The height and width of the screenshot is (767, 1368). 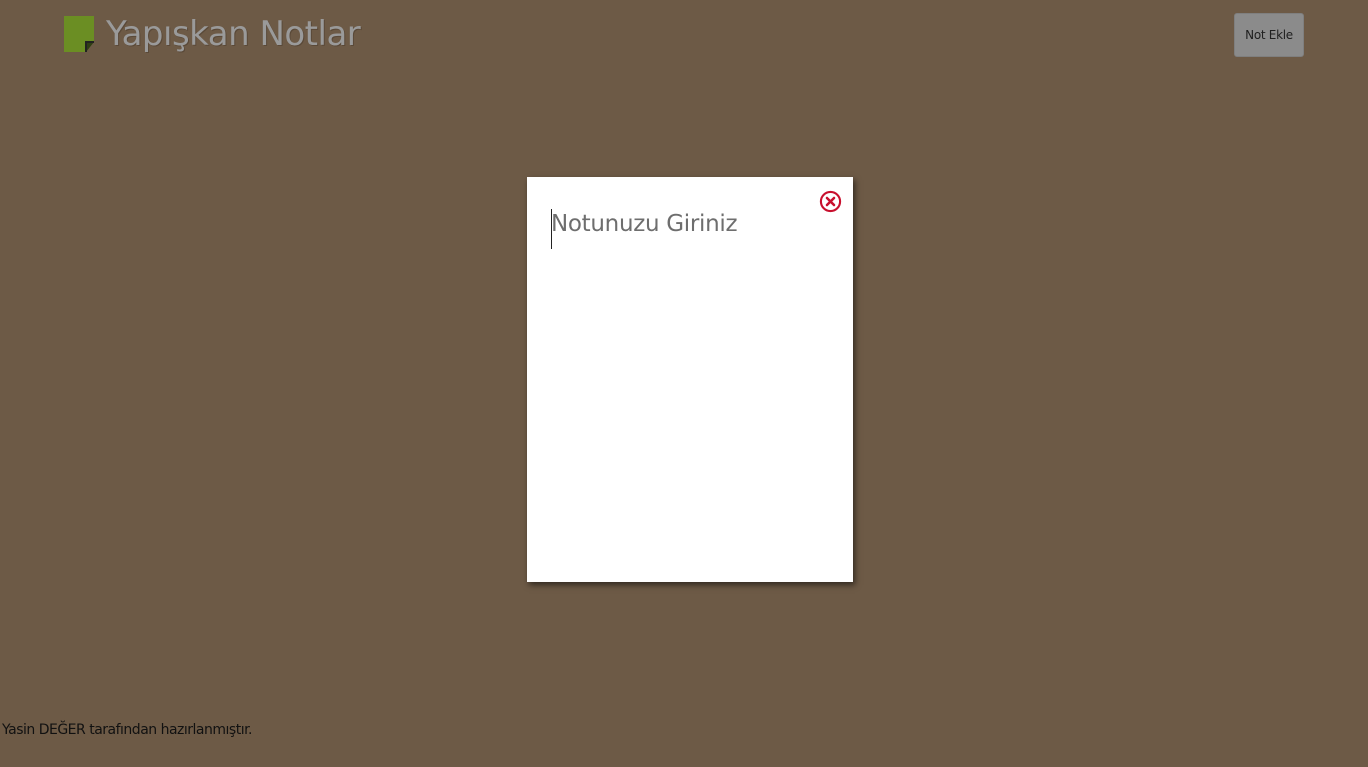 I want to click on note-text-input, so click(x=681, y=381).